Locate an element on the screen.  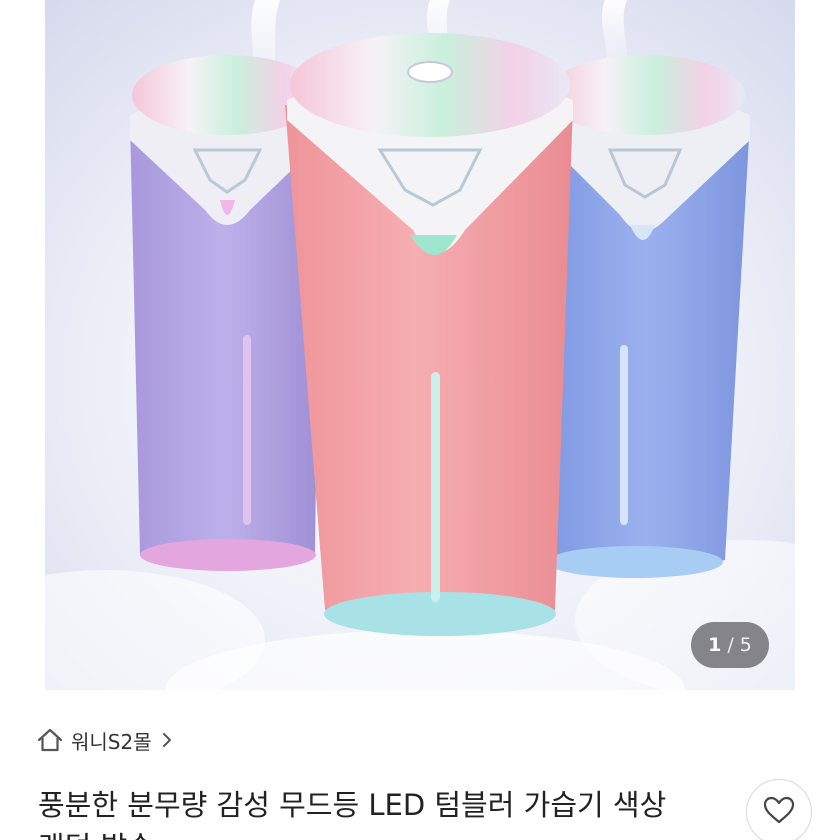
home-icon is located at coordinates (50, 740).